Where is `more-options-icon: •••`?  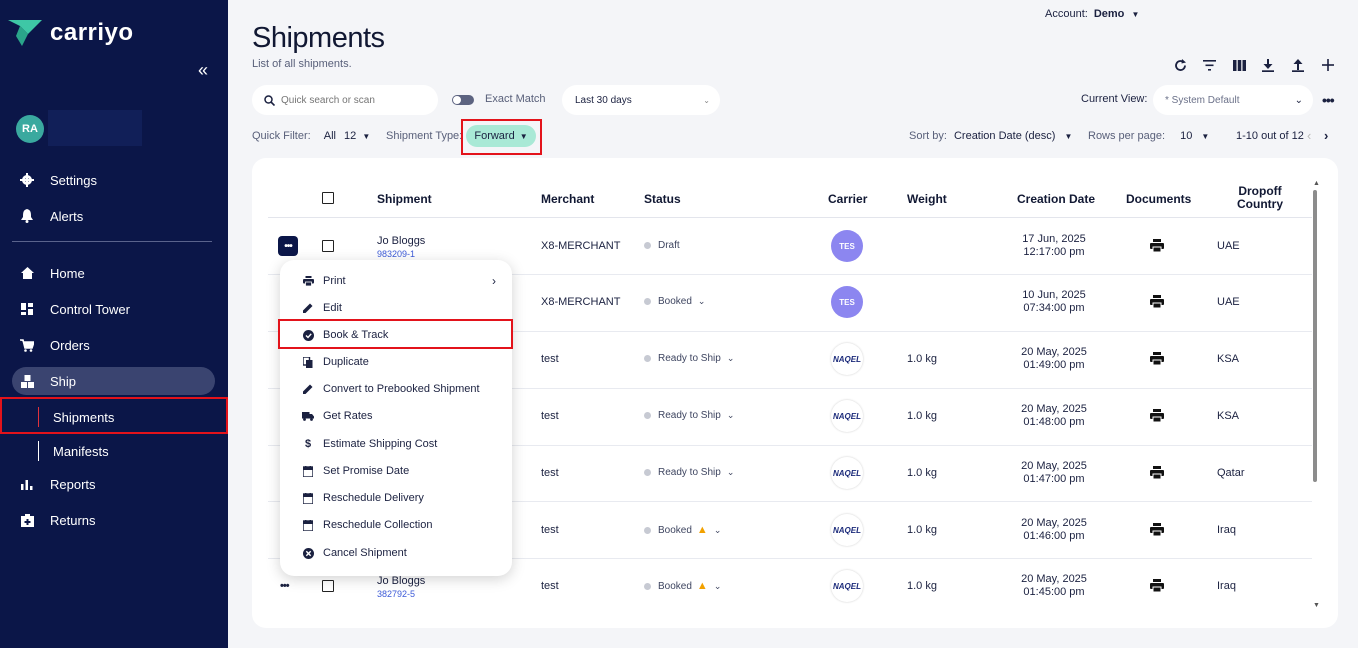 more-options-icon: ••• is located at coordinates (1328, 100).